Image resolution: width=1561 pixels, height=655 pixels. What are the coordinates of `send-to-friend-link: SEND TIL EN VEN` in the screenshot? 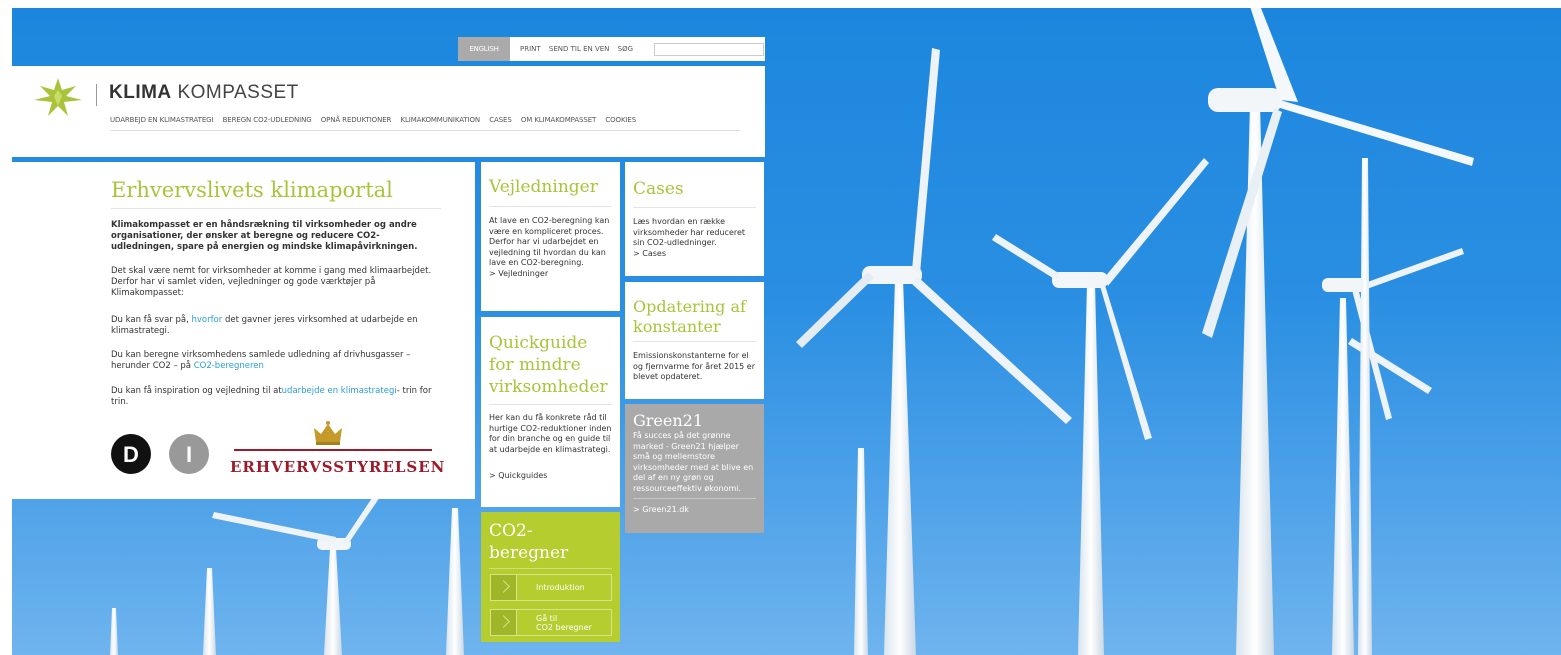 It's located at (579, 49).